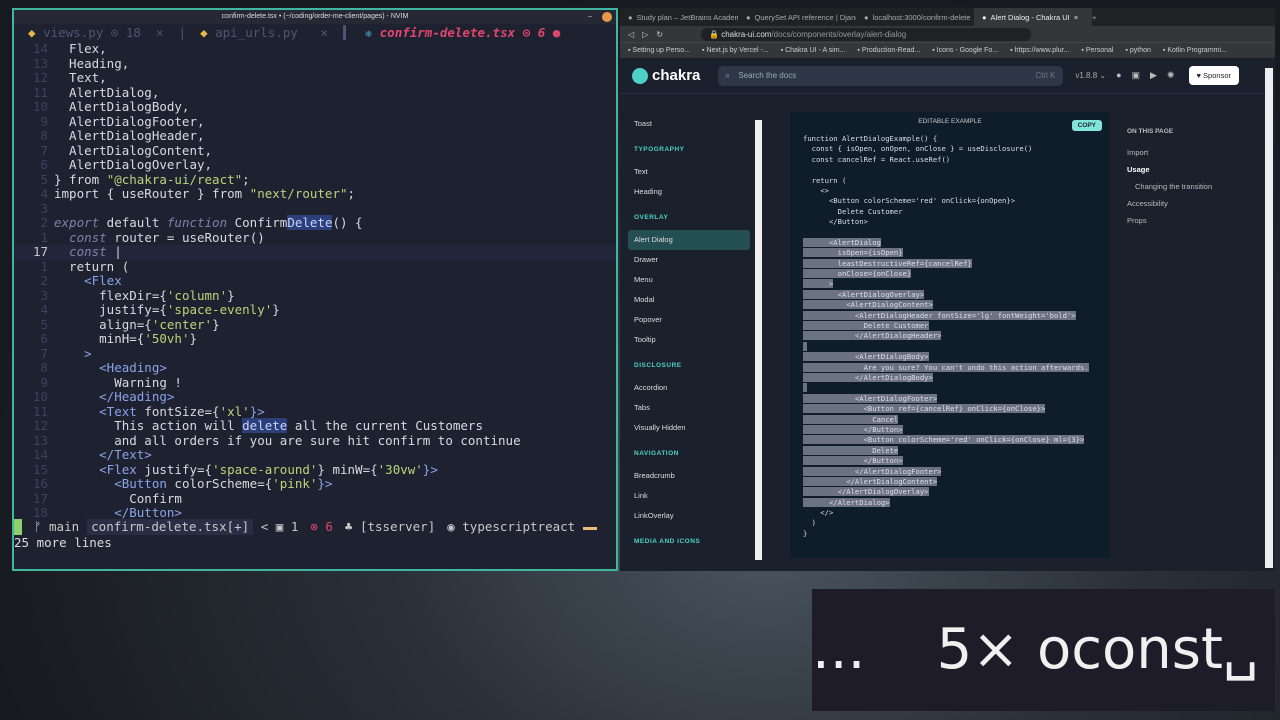 The image size is (1280, 720). What do you see at coordinates (88, 33) in the screenshot?
I see `buffer-tab: ◆ views.py ⊙ 18 ×` at bounding box center [88, 33].